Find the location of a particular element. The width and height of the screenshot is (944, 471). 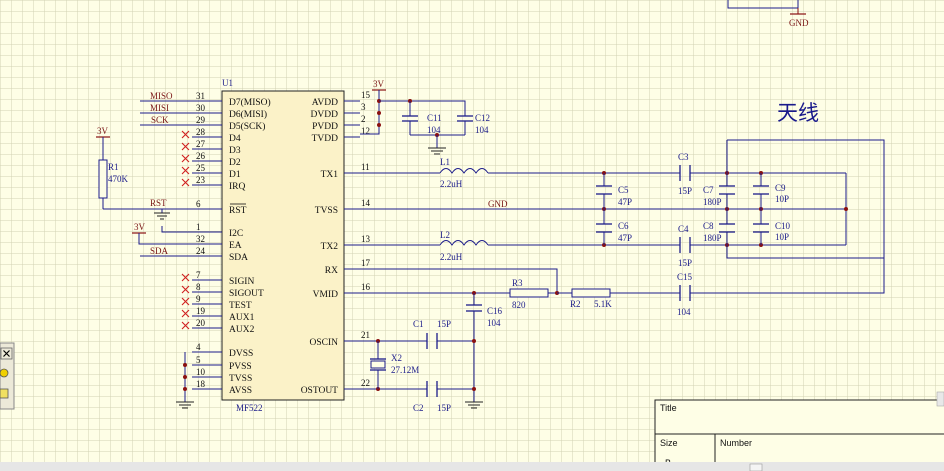

x2-ref: X2 is located at coordinates (396, 358).